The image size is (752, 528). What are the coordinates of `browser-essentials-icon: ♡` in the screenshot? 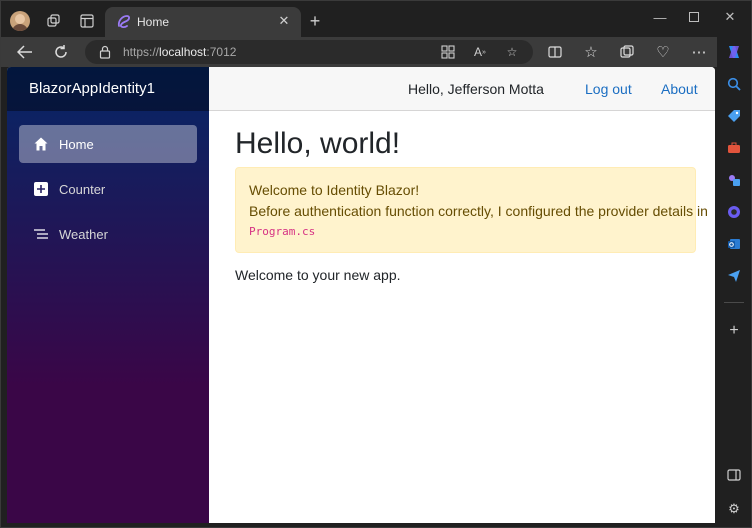 It's located at (663, 52).